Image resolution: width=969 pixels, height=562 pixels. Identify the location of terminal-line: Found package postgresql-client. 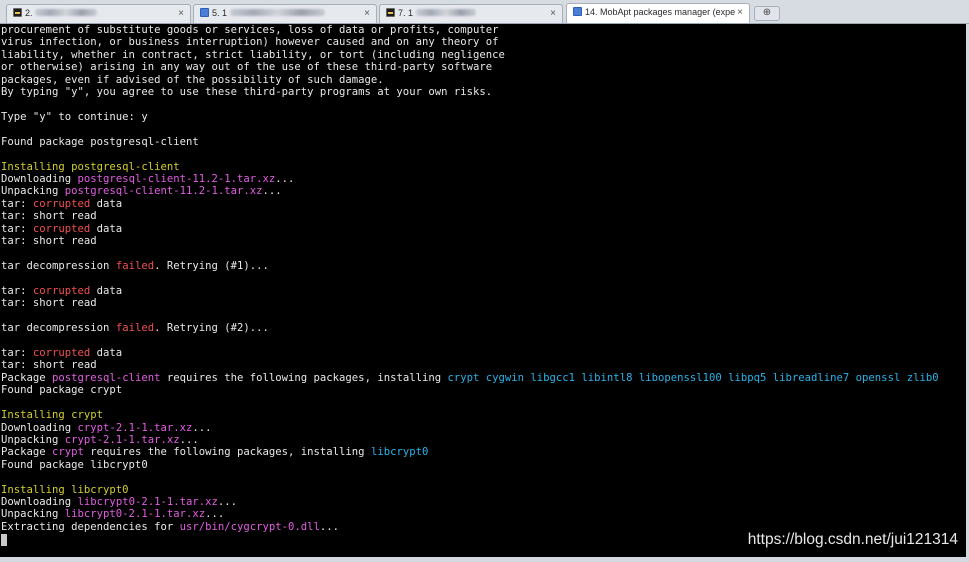
(483, 142).